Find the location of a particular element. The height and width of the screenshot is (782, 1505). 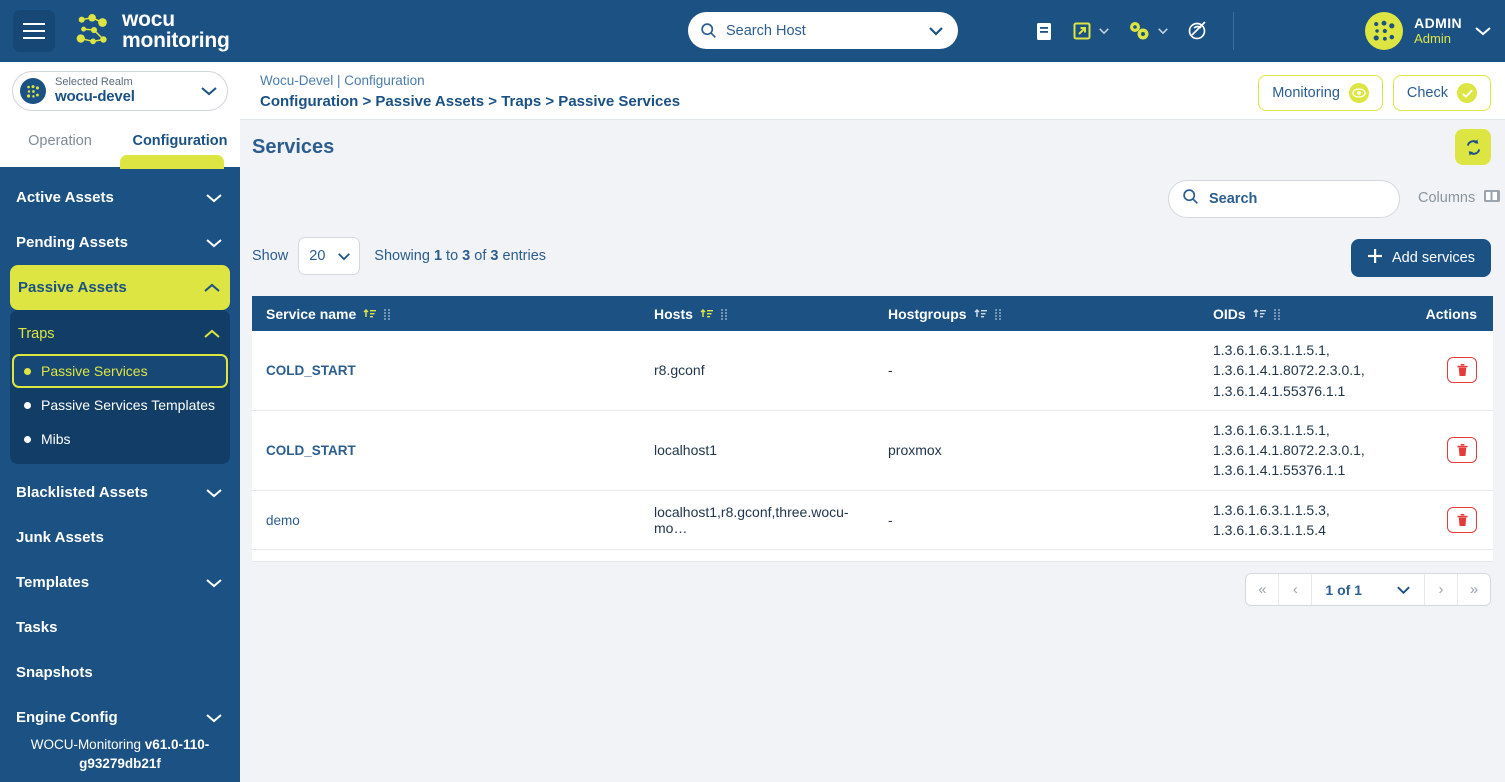

sidebar-item-junk-assets: Junk Assets is located at coordinates (120, 537).